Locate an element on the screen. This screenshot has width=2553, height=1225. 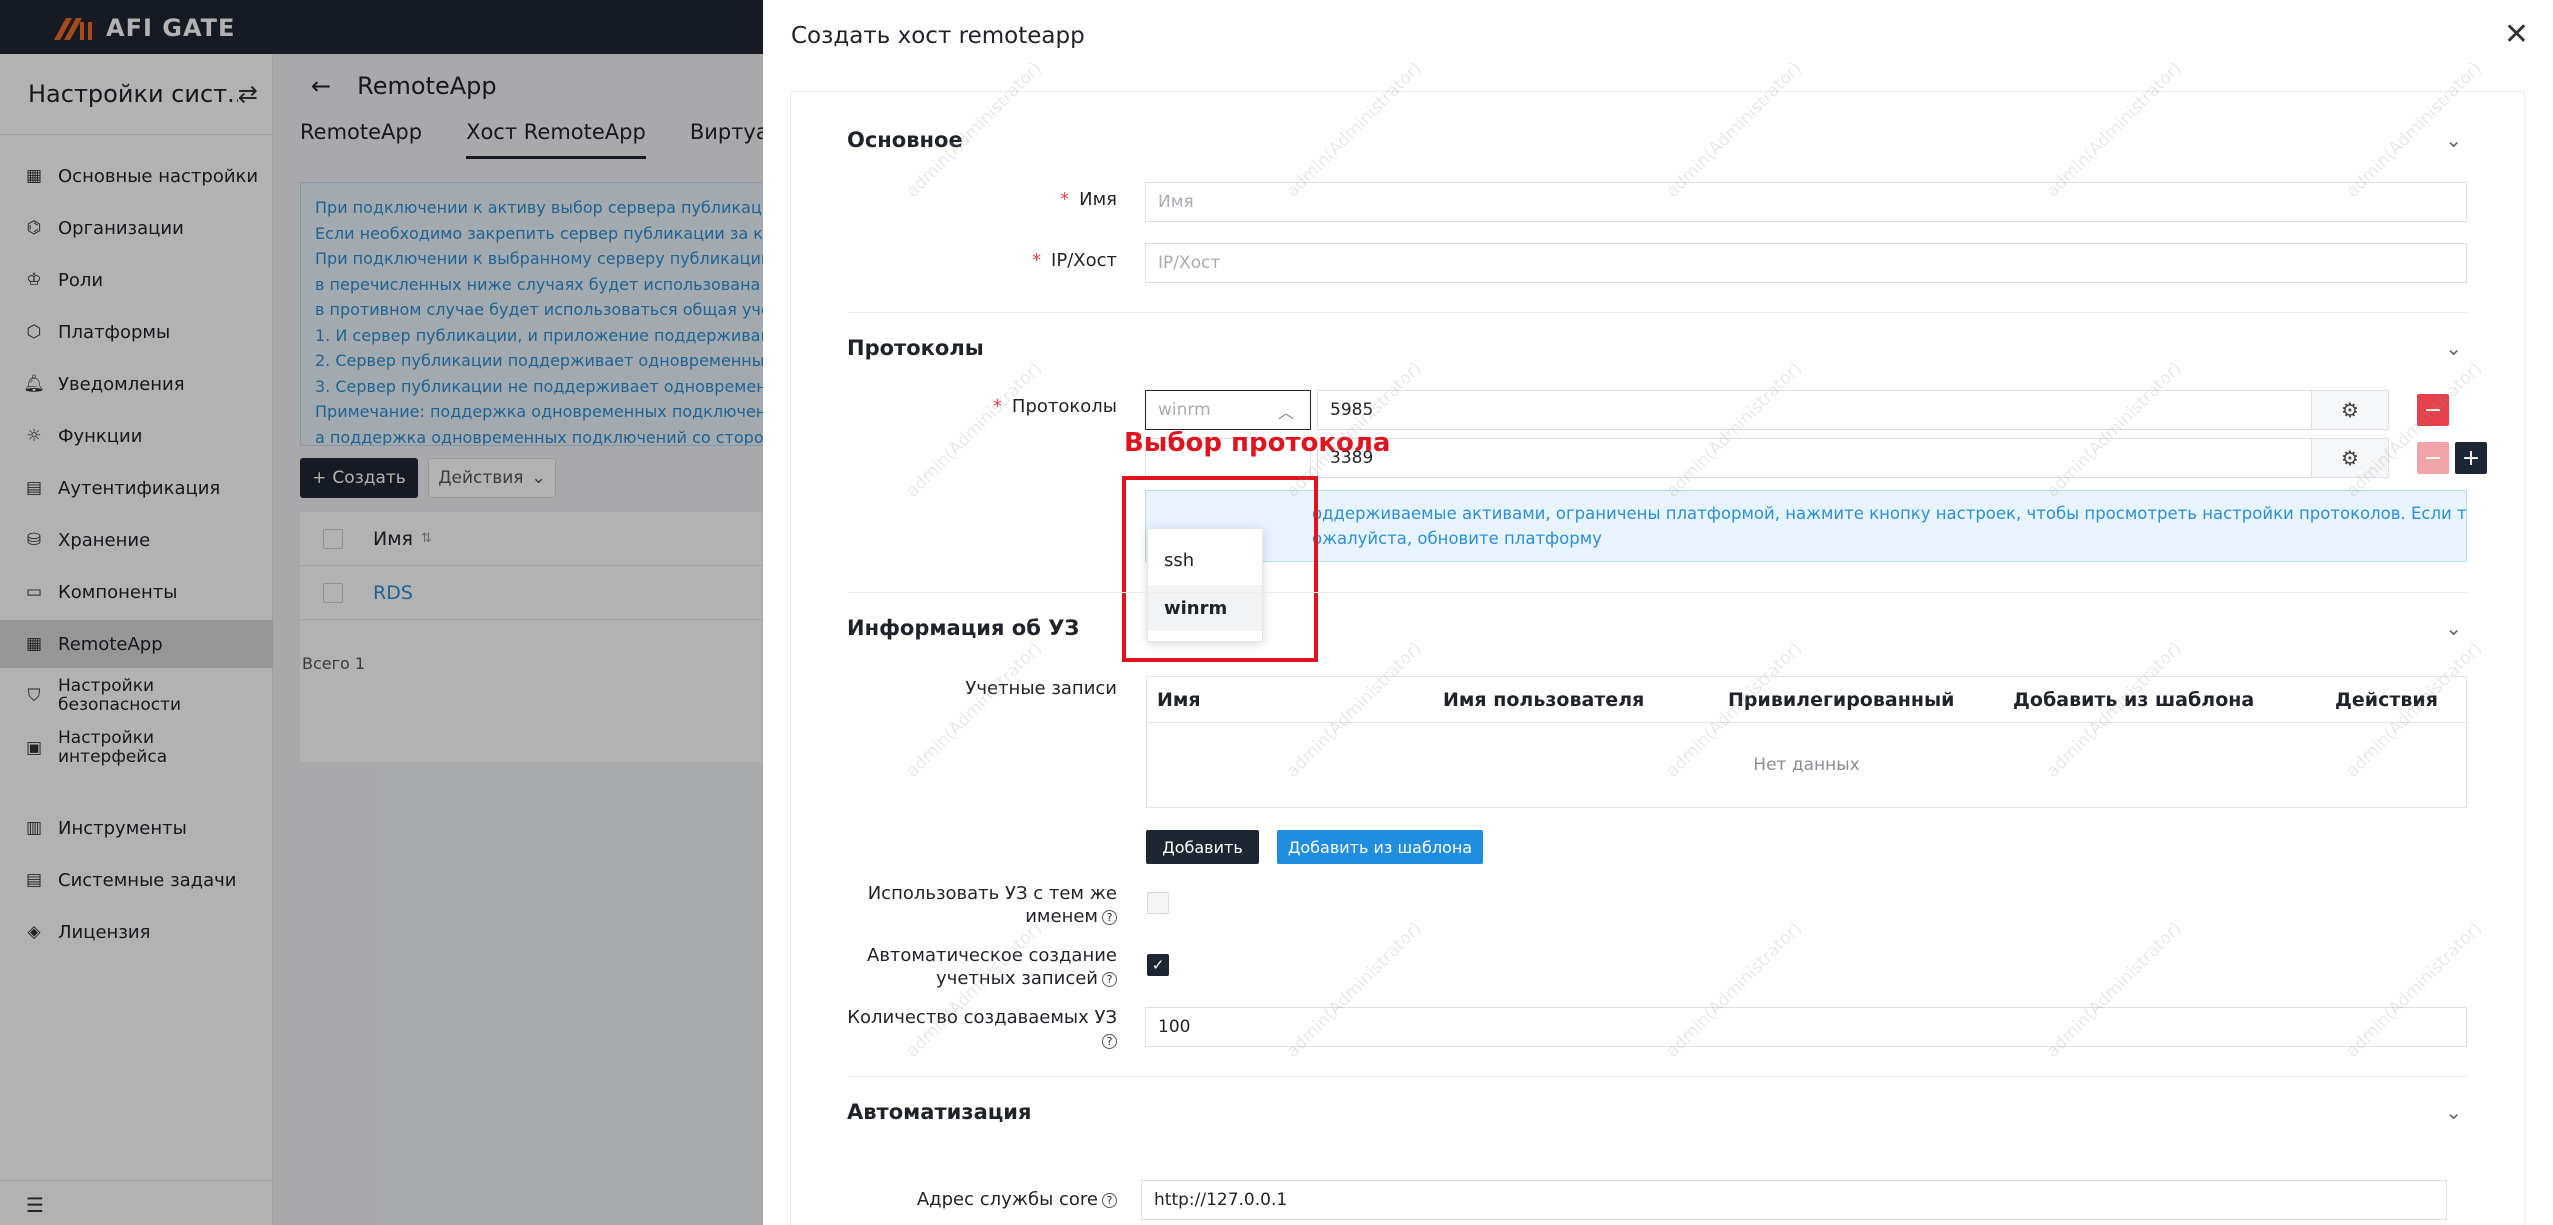
port-input: 5985 is located at coordinates (1820, 410).